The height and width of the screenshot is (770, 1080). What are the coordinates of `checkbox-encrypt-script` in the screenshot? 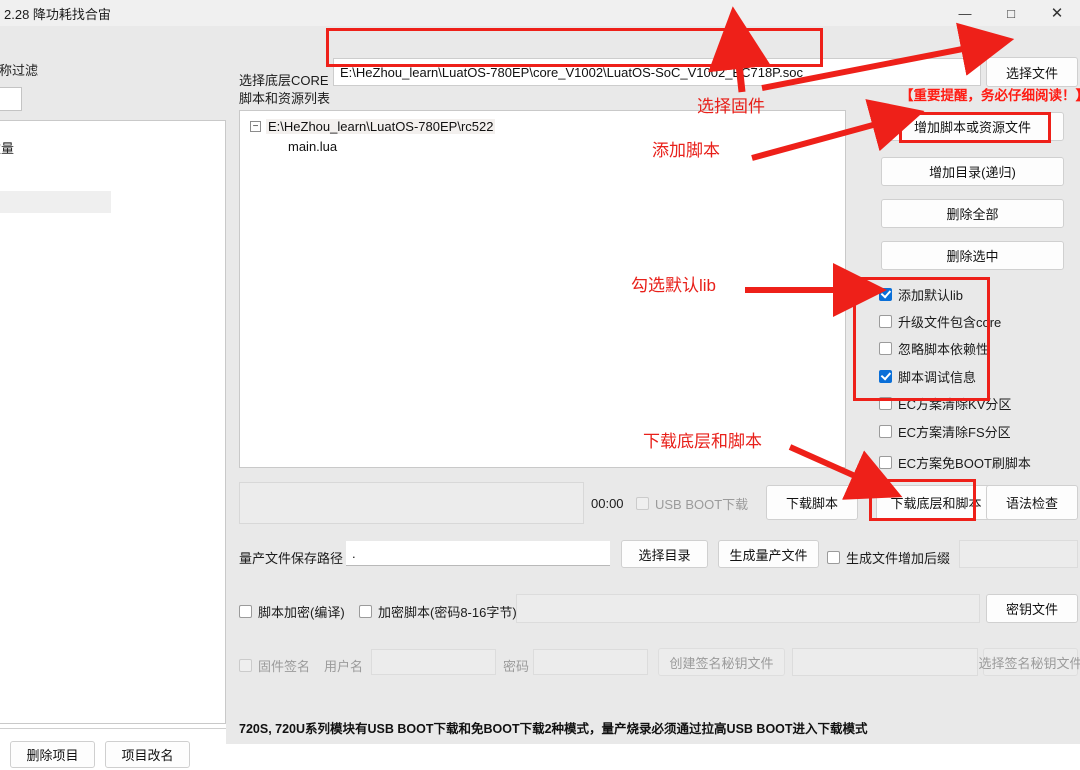 It's located at (365, 611).